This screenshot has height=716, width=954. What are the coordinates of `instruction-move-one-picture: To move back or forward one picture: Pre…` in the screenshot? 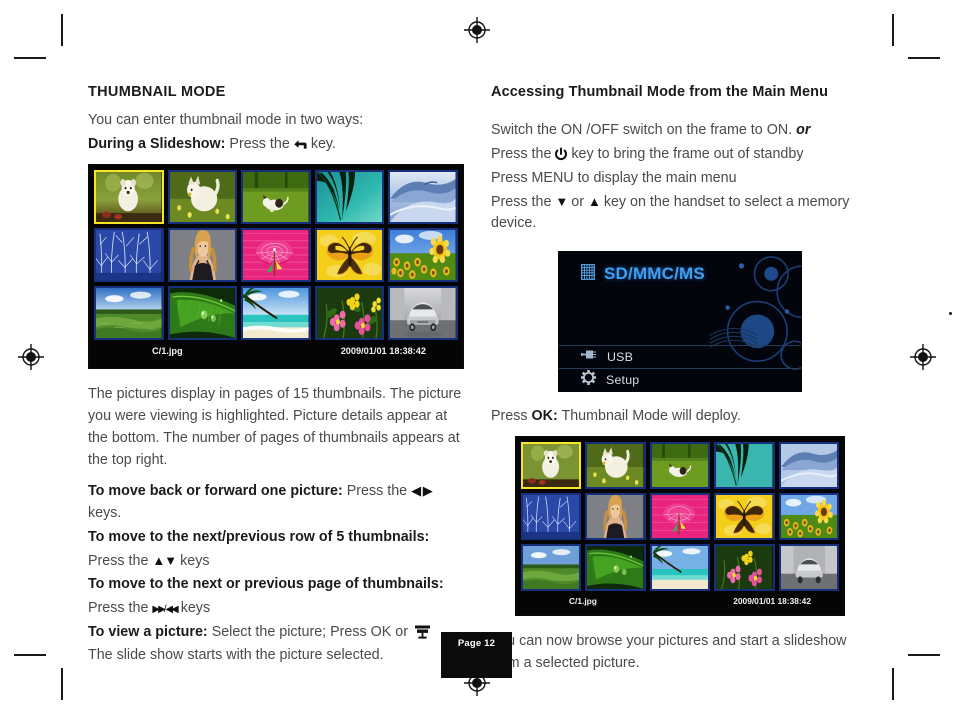 It's located at (277, 502).